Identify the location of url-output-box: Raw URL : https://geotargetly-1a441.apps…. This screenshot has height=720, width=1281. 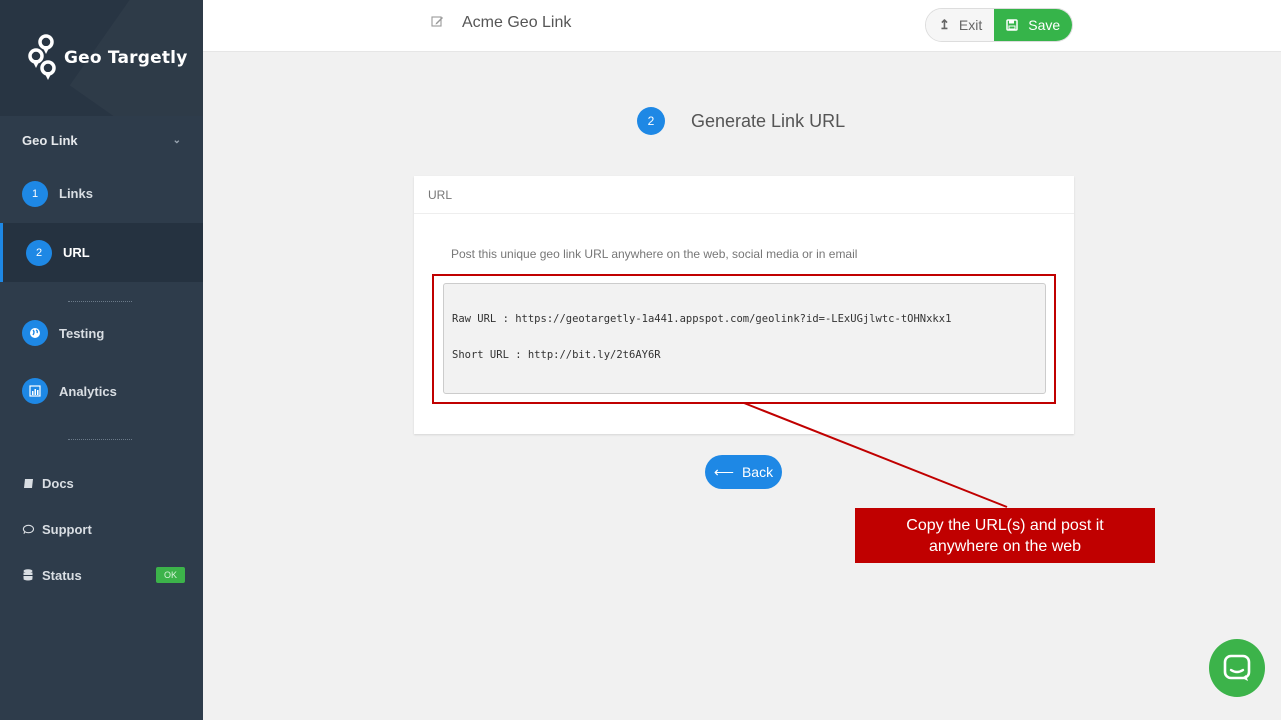
(744, 338).